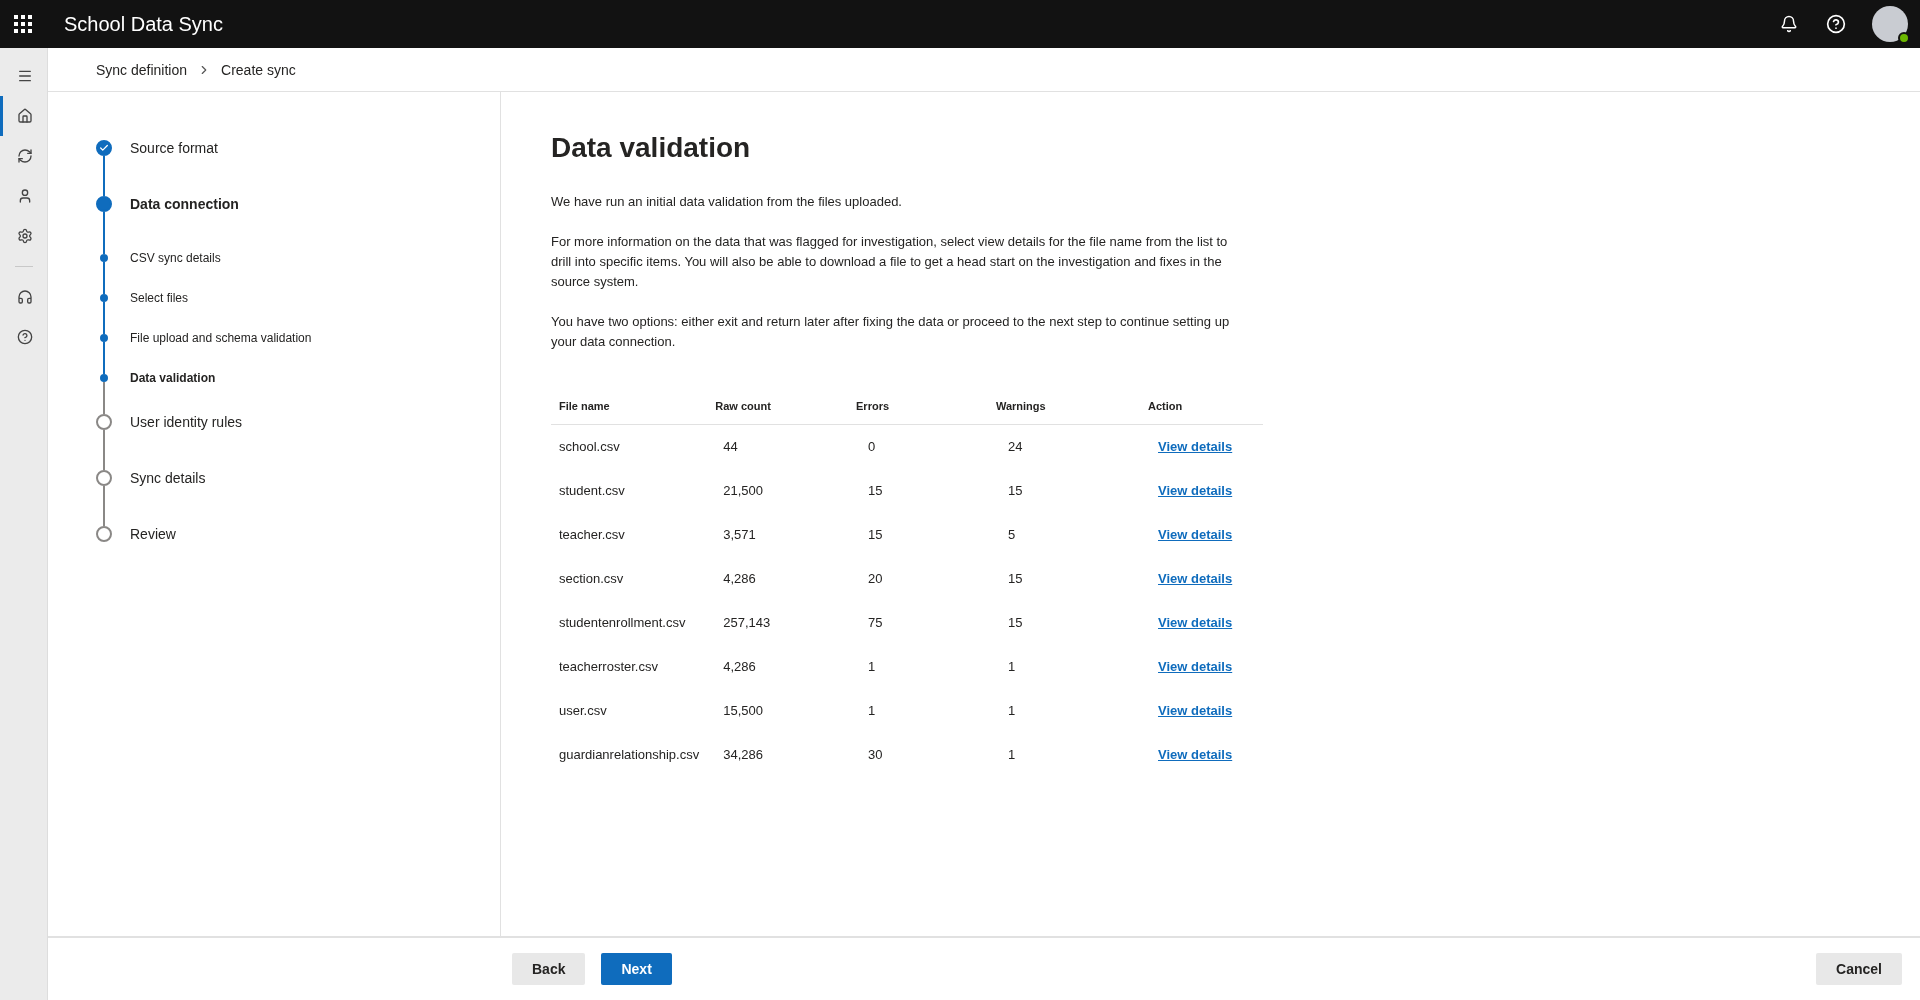 The width and height of the screenshot is (1920, 1000). What do you see at coordinates (173, 378) in the screenshot?
I see `substep-label: Data validation` at bounding box center [173, 378].